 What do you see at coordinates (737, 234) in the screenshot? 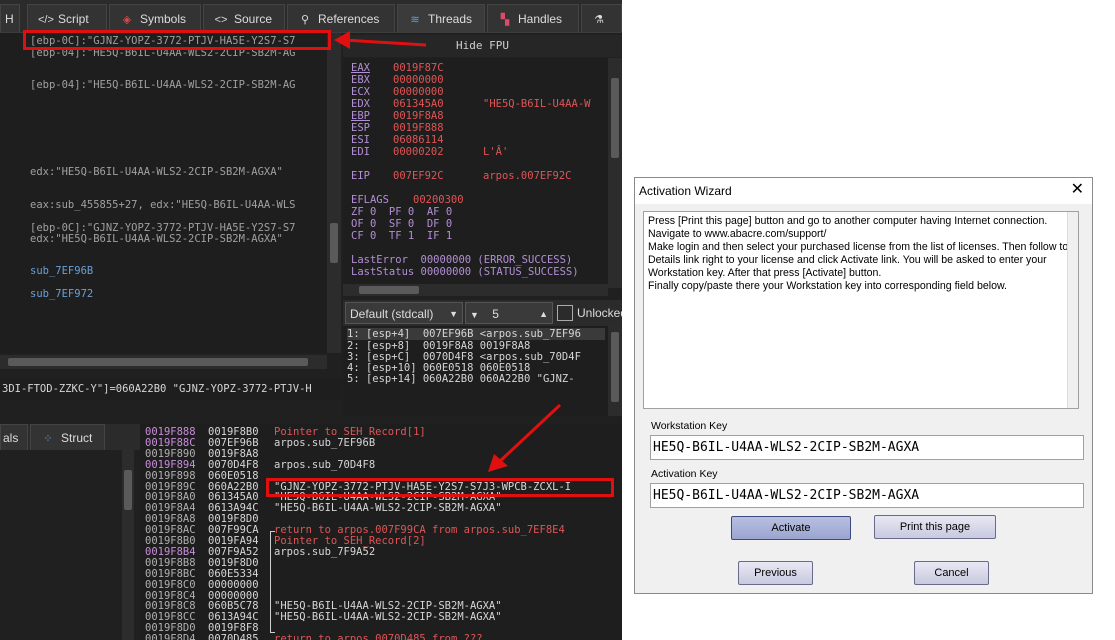
I see `instruction-line: Navigate to www.abacre.com/support/` at bounding box center [737, 234].